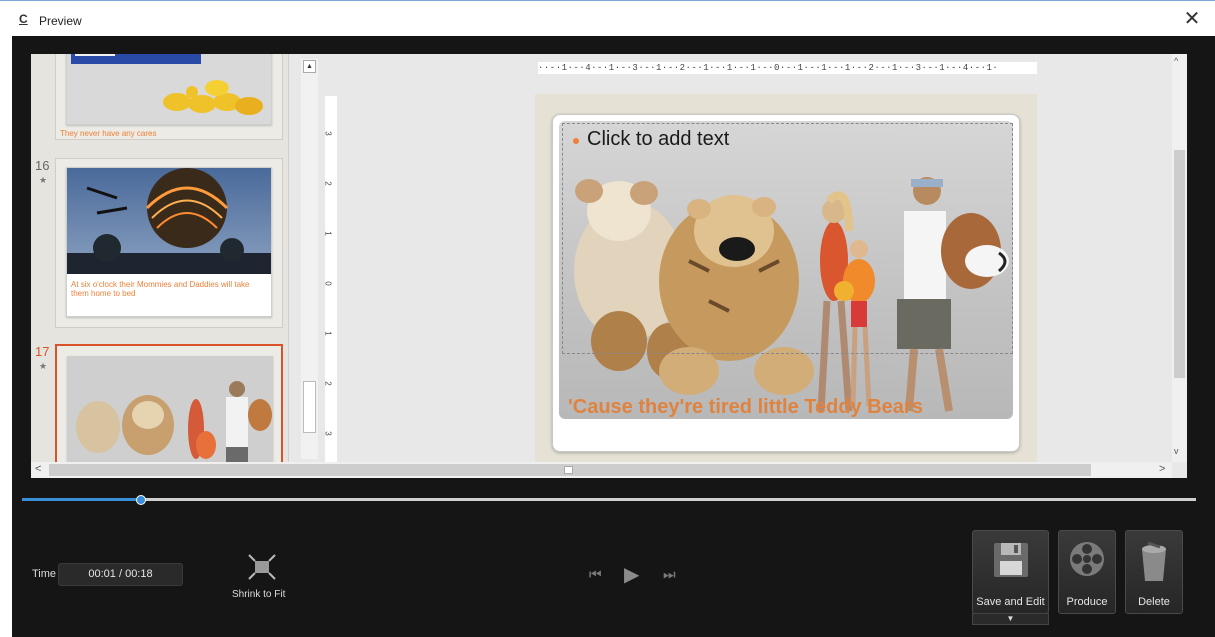 Image resolution: width=1215 pixels, height=637 pixels. I want to click on thumbnail-slide-15: They never have any cares, so click(169, 97).